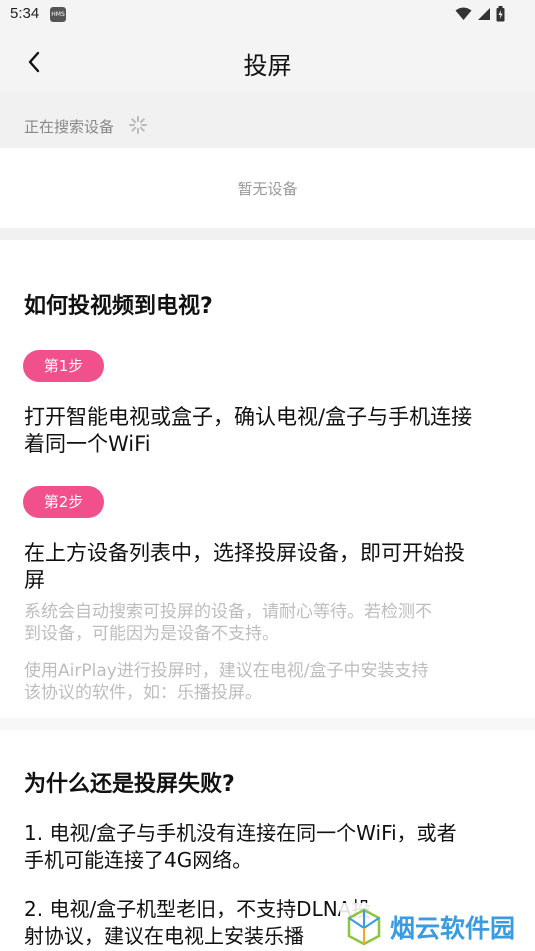  What do you see at coordinates (34, 580) in the screenshot?
I see `step-2-line-2: 屏` at bounding box center [34, 580].